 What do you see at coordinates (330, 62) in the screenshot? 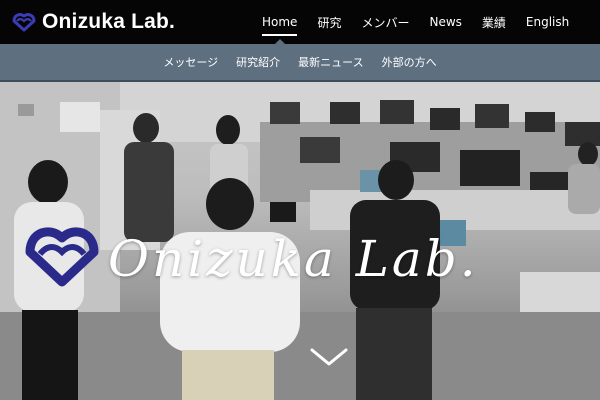
I see `subnav-latest-news: 最新ニュース` at bounding box center [330, 62].